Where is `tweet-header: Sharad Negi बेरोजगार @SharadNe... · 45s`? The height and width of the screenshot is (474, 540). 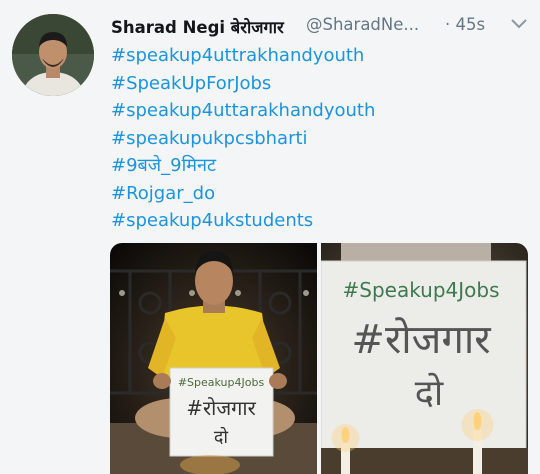
tweet-header: Sharad Negi बेरोजगार @SharadNe... · 45s is located at coordinates (321, 26).